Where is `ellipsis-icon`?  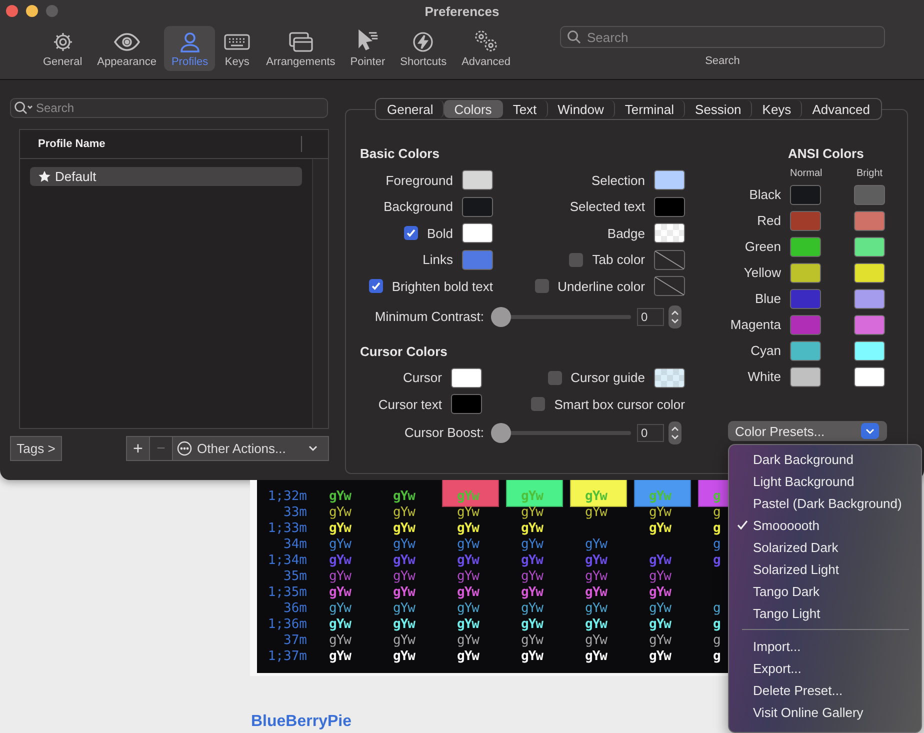 ellipsis-icon is located at coordinates (184, 448).